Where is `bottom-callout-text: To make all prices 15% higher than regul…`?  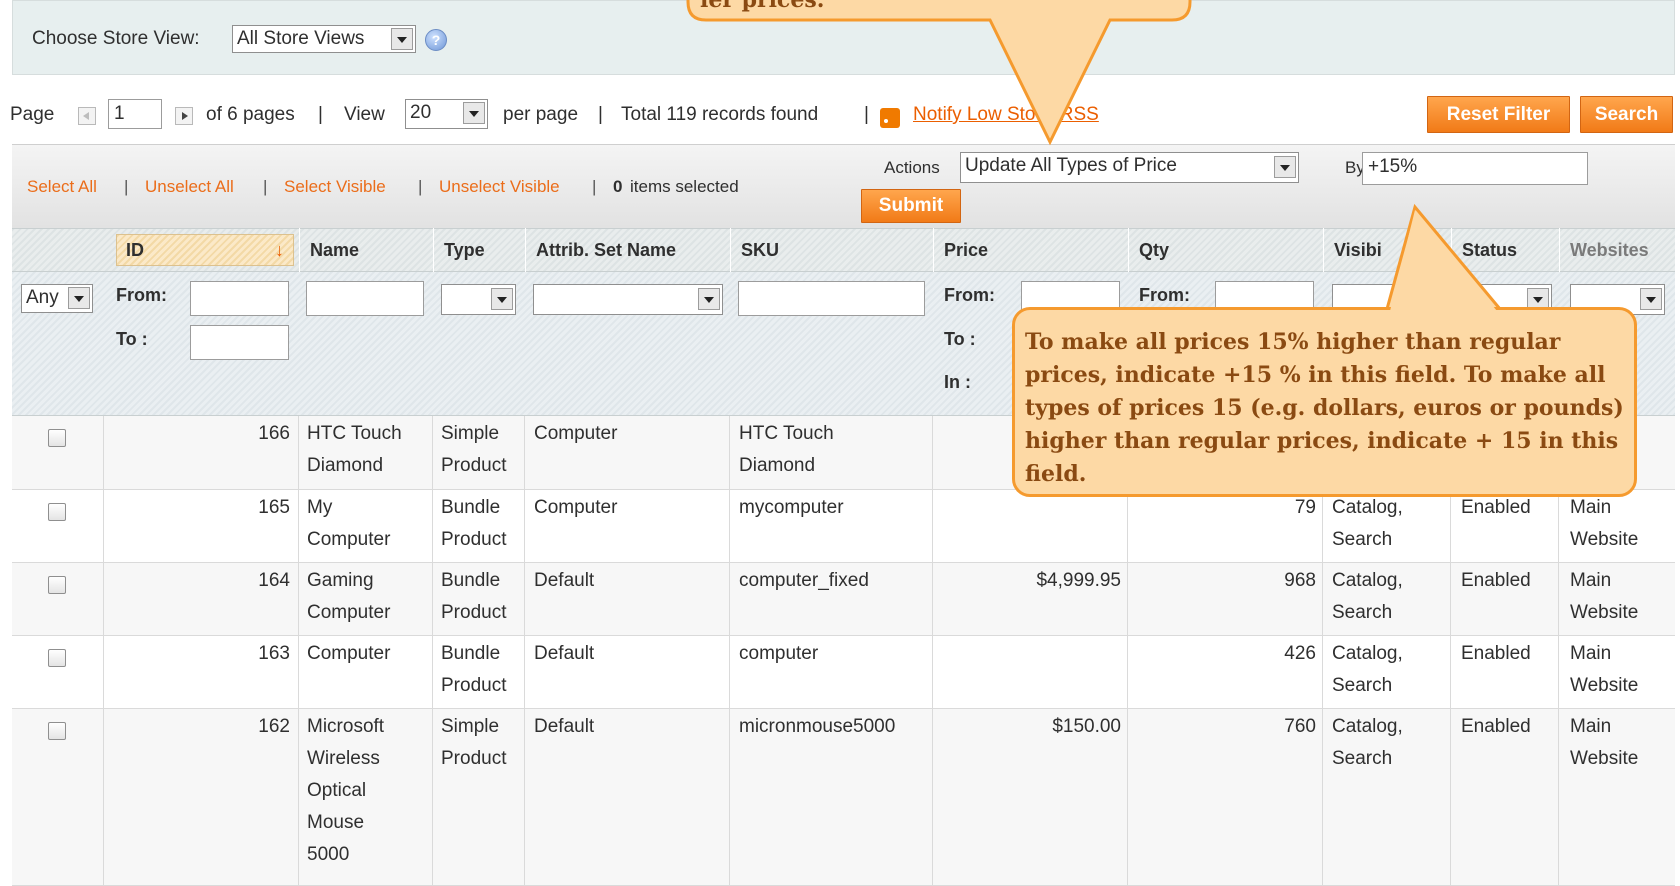
bottom-callout-text: To make all prices 15% higher than regul… is located at coordinates (1324, 408).